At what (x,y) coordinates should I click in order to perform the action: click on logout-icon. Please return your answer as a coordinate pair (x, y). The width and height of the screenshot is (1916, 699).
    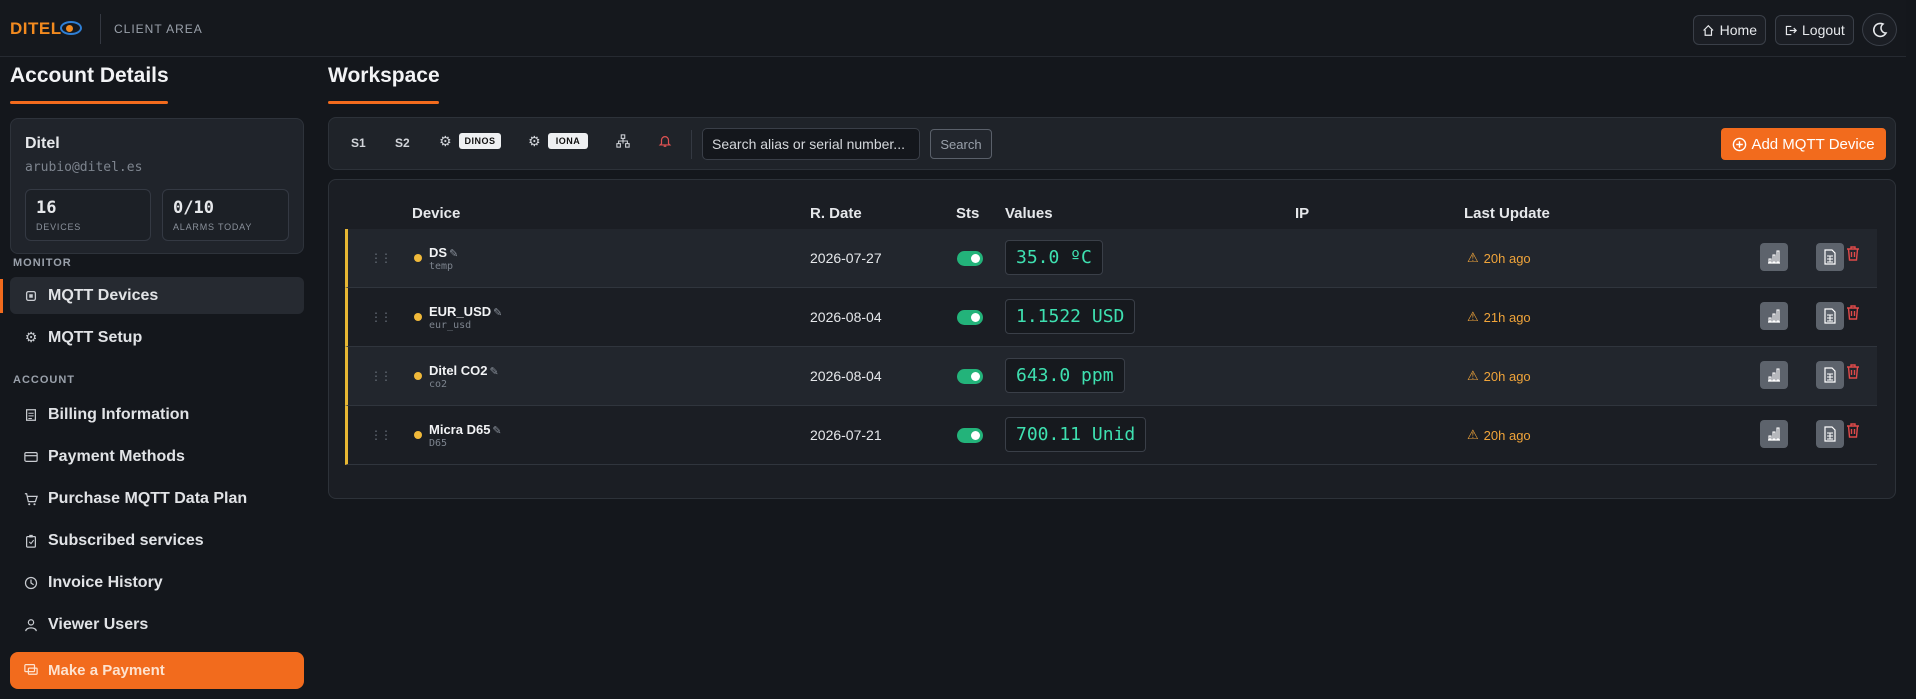
    Looking at the image, I should click on (1791, 30).